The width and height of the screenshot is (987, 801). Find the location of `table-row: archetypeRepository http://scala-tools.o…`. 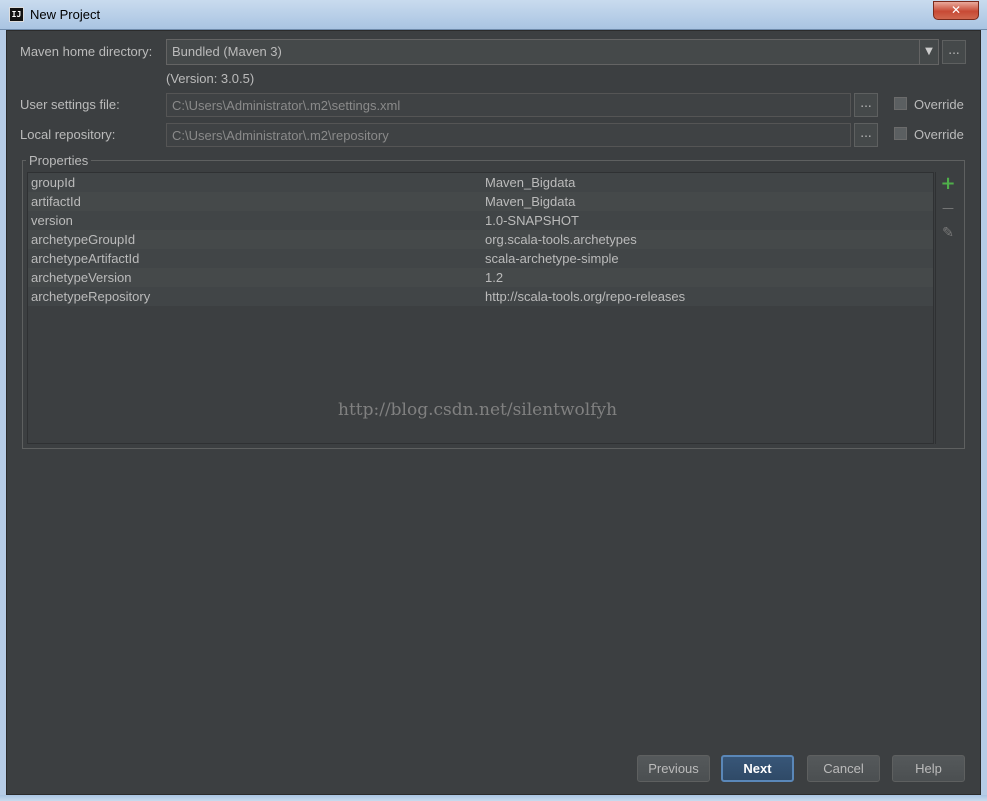

table-row: archetypeRepository http://scala-tools.o… is located at coordinates (480, 296).